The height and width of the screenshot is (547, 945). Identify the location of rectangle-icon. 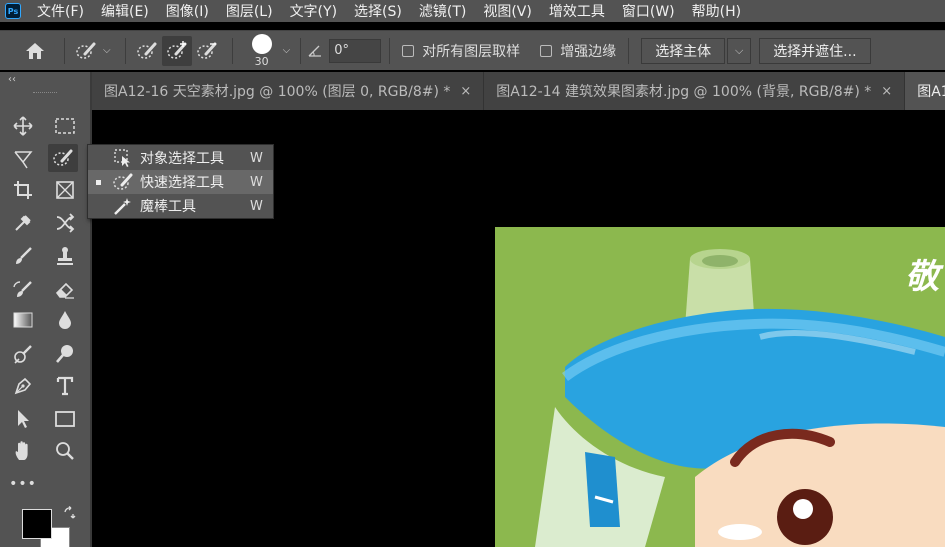
(65, 419).